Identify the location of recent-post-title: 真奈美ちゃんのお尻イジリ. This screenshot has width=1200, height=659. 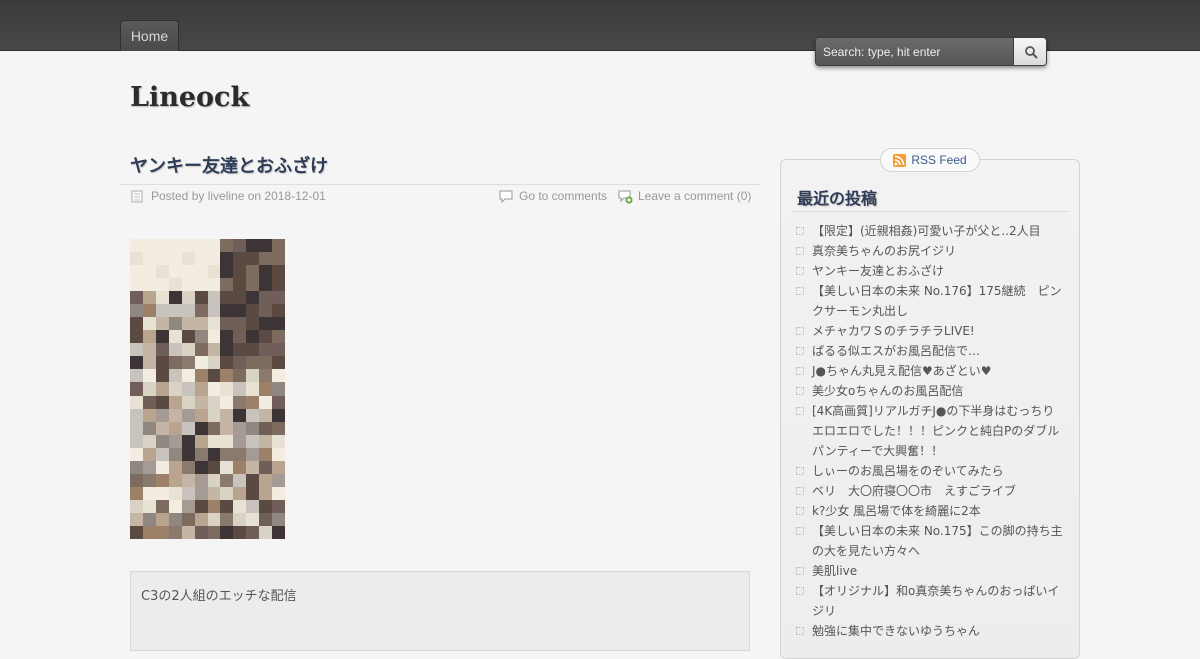
(884, 251).